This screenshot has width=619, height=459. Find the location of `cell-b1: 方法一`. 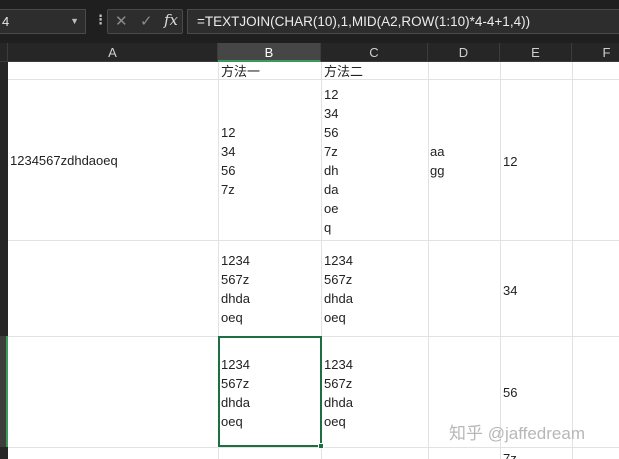

cell-b1: 方法一 is located at coordinates (240, 71).